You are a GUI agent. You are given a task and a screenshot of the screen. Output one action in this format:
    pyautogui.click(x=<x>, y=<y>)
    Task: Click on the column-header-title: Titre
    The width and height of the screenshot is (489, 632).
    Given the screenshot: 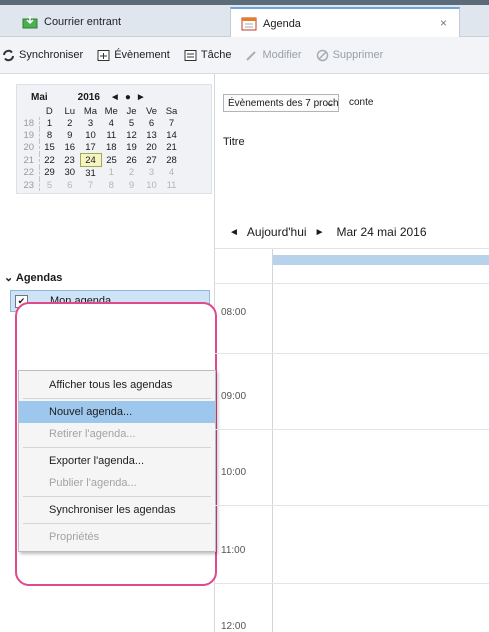 What is the action you would take?
    pyautogui.click(x=234, y=142)
    